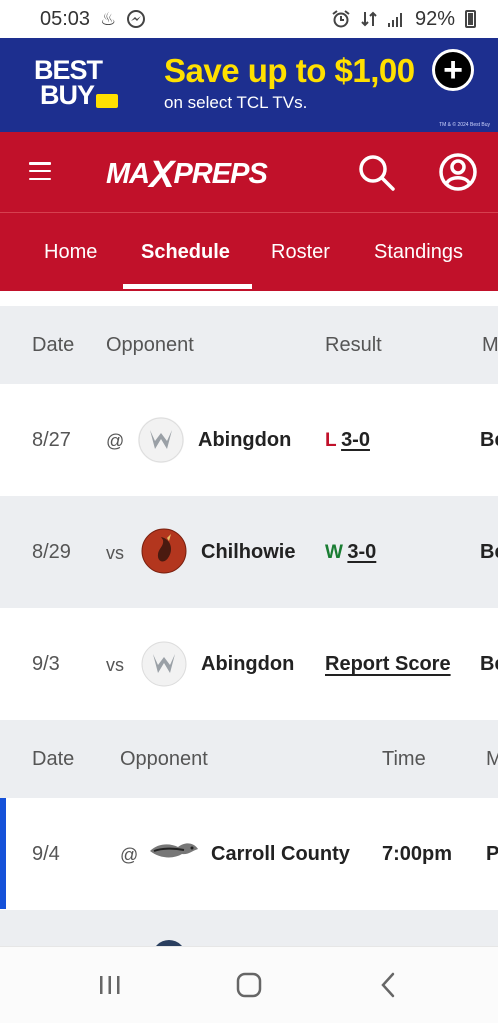 Image resolution: width=498 pixels, height=1023 pixels. I want to click on header-time: Time, so click(404, 759).